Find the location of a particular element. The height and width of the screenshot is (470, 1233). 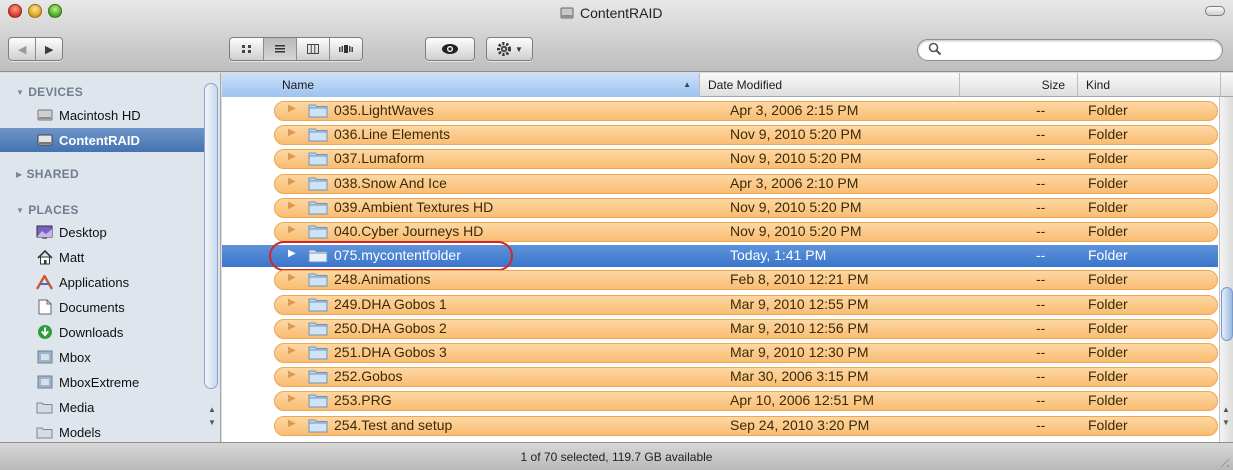

file-date-modified: Apr 3, 2006 2:10 PM is located at coordinates (794, 183).